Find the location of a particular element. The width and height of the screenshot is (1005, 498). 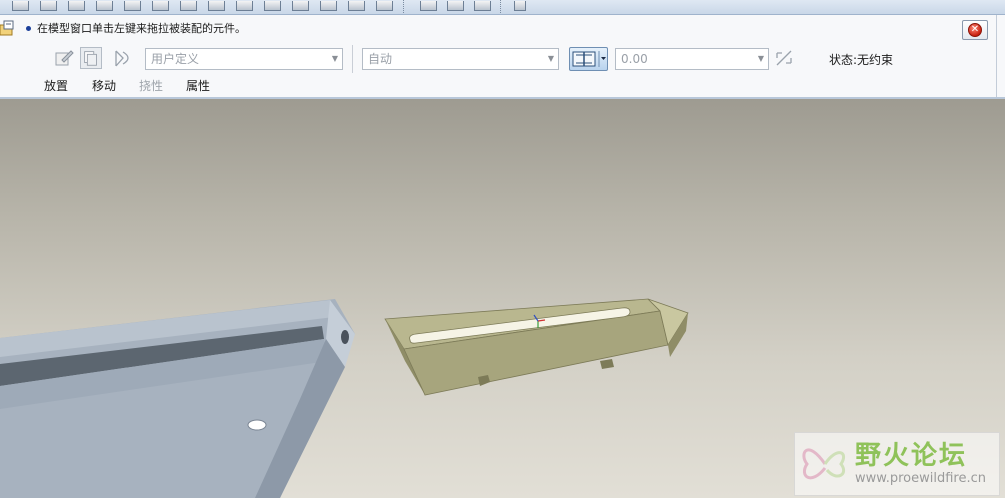

tab-move: 移动 is located at coordinates (104, 85).